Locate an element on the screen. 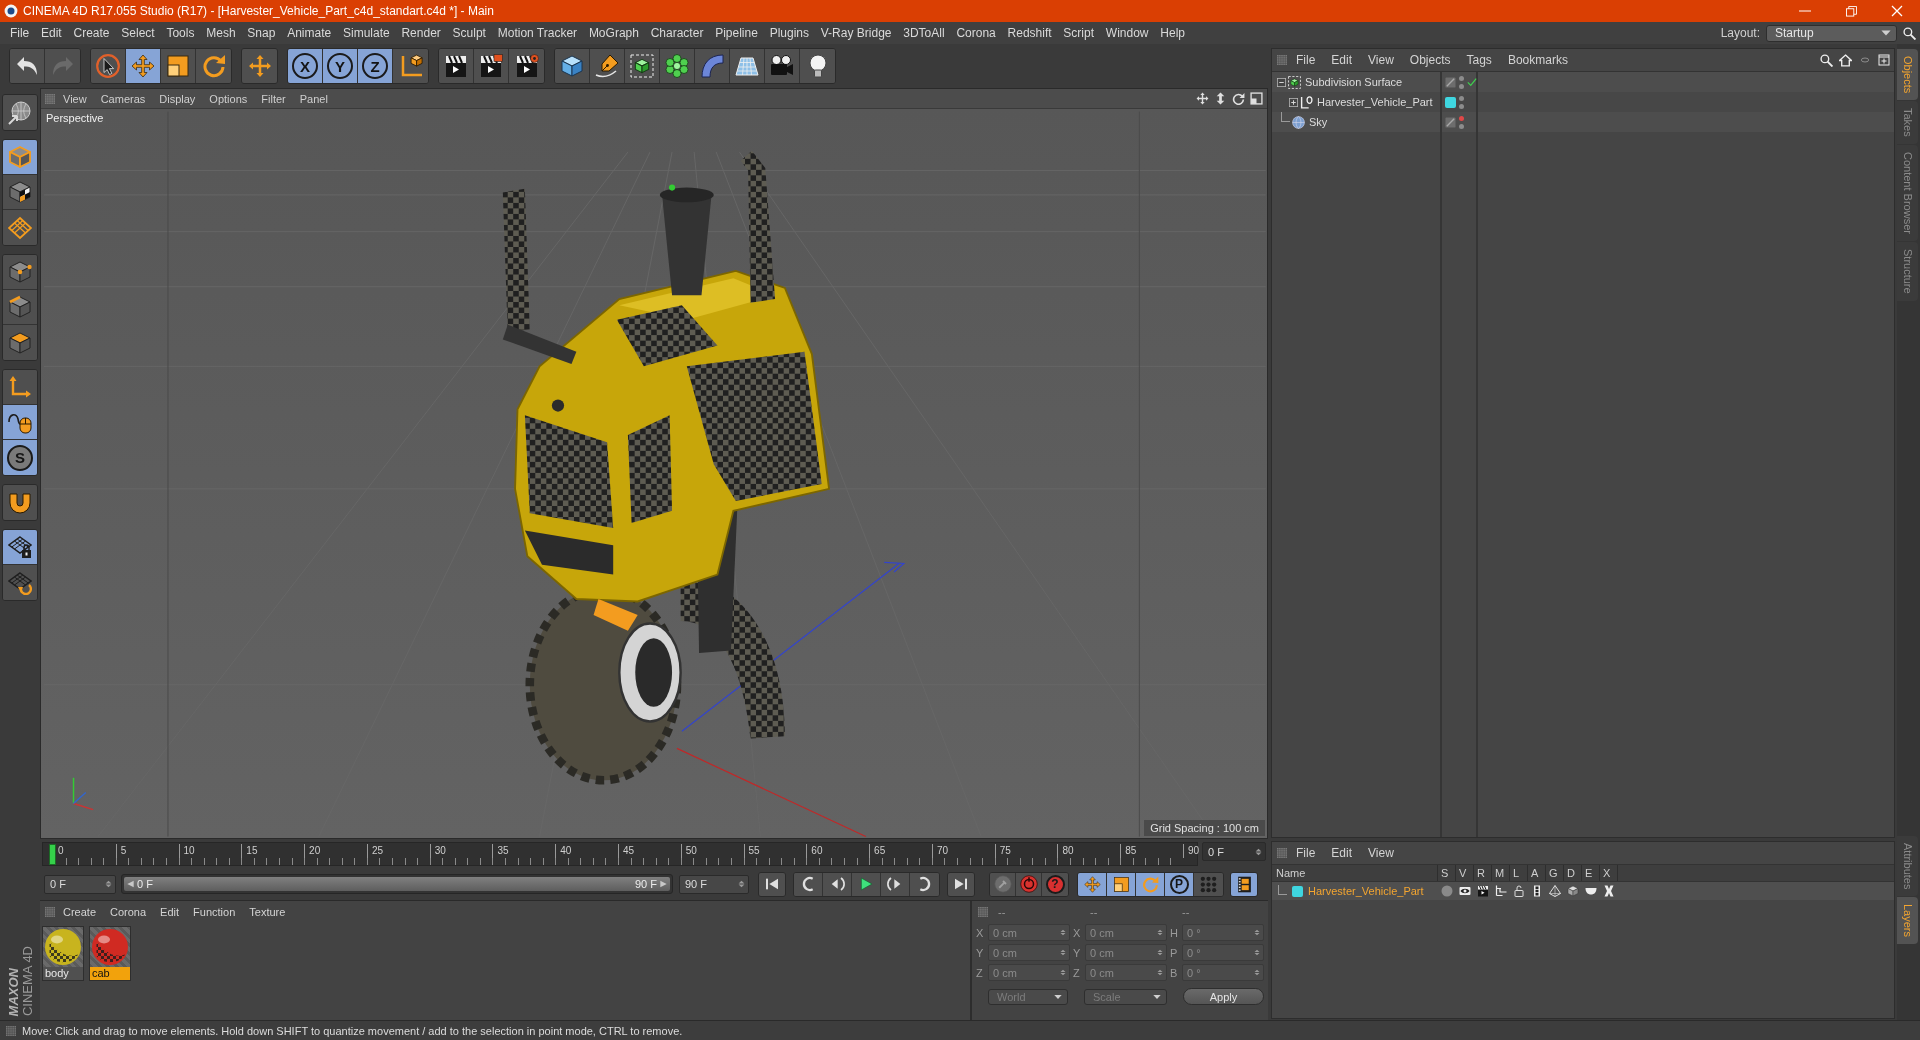 This screenshot has width=1920, height=1040. material-tile: cab is located at coordinates (110, 953).